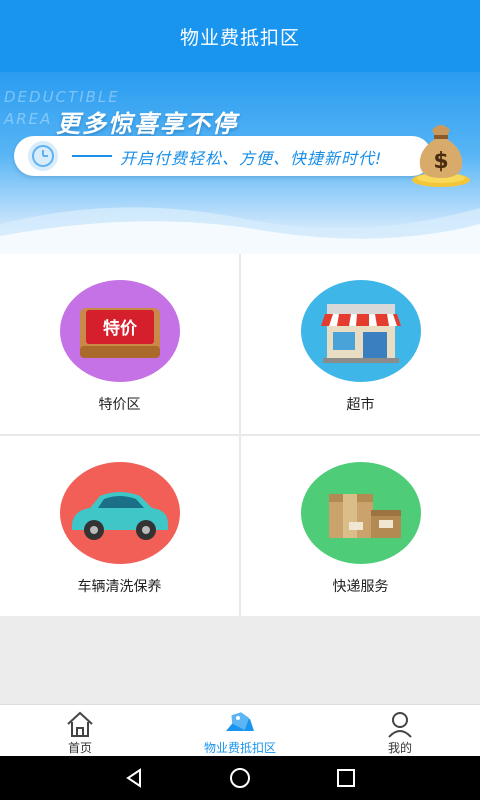  Describe the element at coordinates (361, 513) in the screenshot. I see `package-icon` at that location.